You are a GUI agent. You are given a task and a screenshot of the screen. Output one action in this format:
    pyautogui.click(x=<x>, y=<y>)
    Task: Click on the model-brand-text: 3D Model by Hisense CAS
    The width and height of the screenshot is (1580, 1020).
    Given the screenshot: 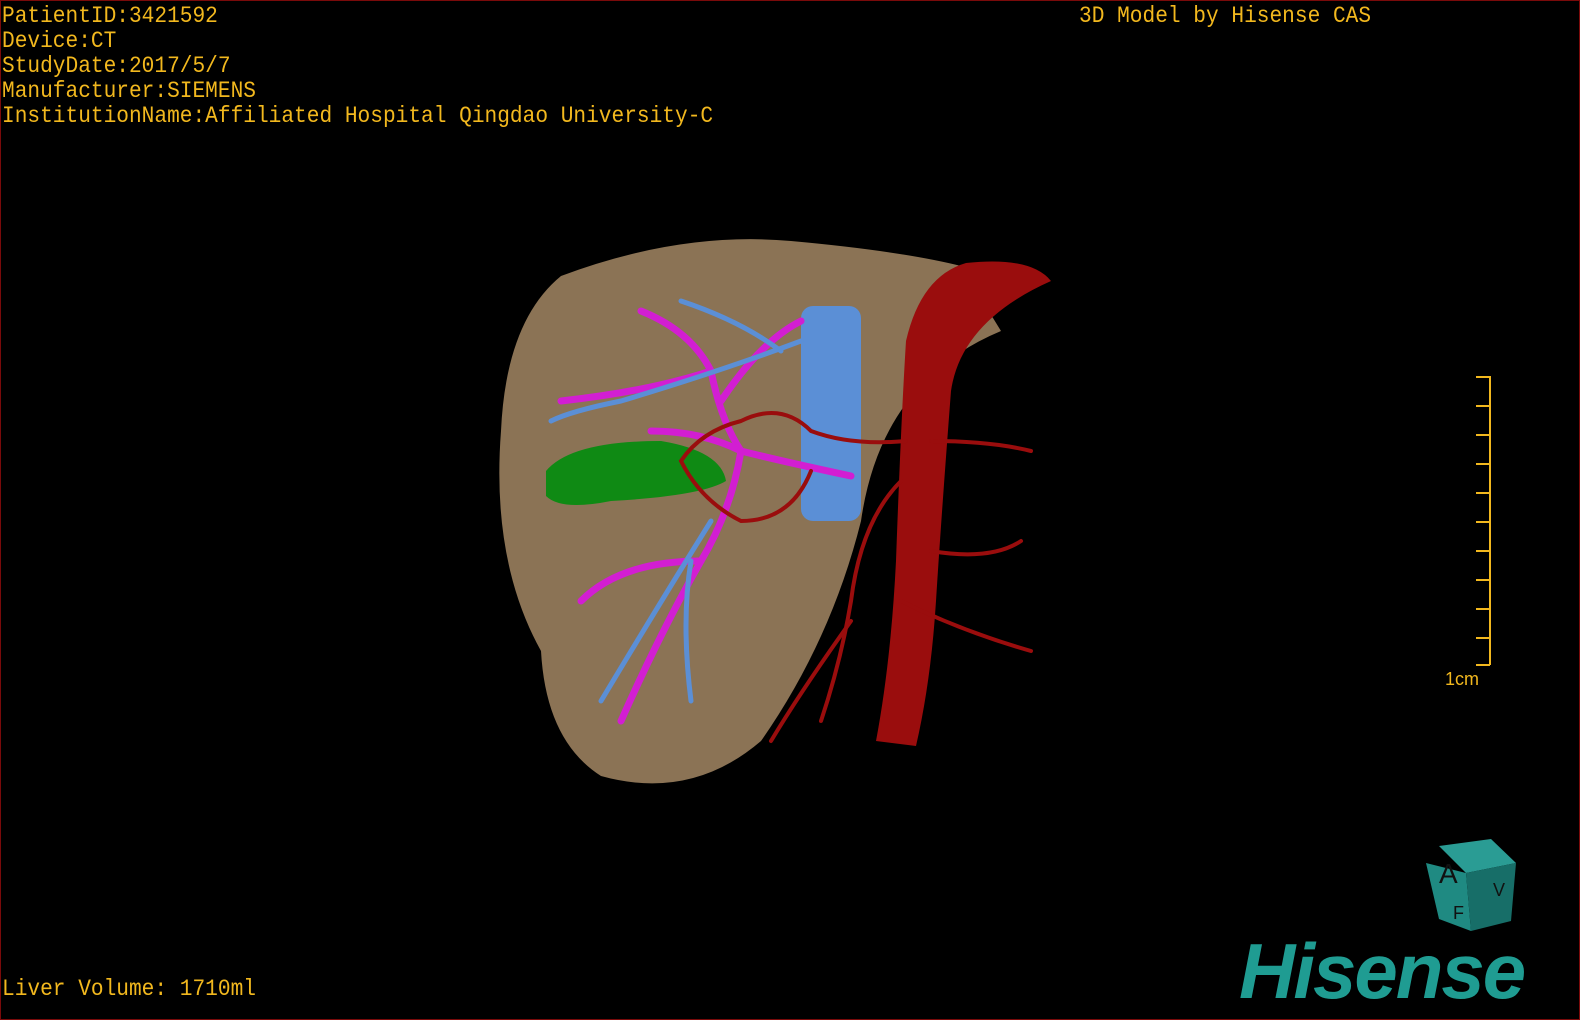 What is the action you would take?
    pyautogui.click(x=1225, y=16)
    